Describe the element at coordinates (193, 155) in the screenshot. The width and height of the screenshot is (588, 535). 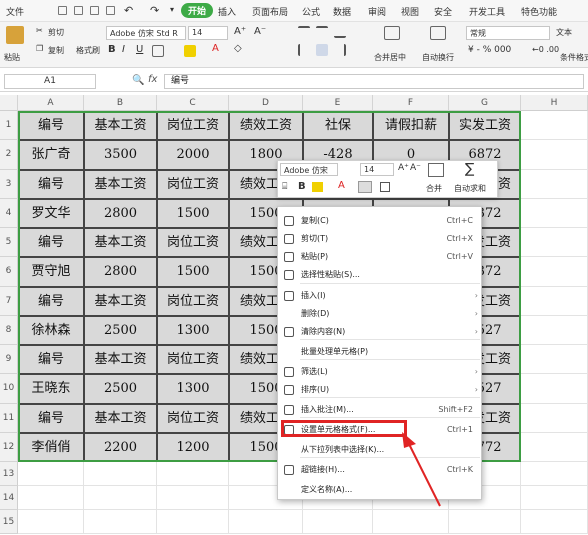
I see `table-cell: 2000` at that location.